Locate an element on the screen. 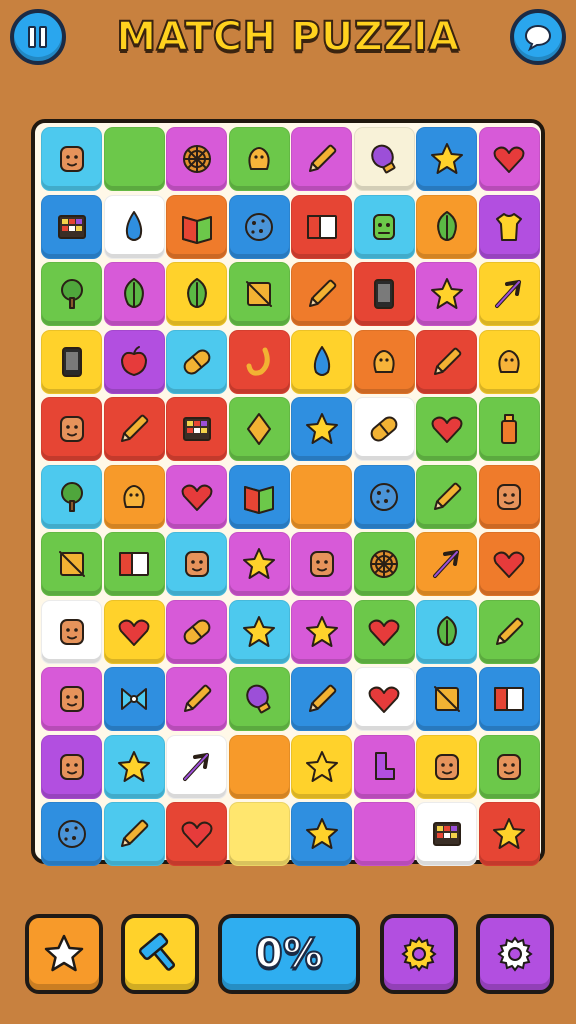 The height and width of the screenshot is (1024, 576). options-button is located at coordinates (515, 954).